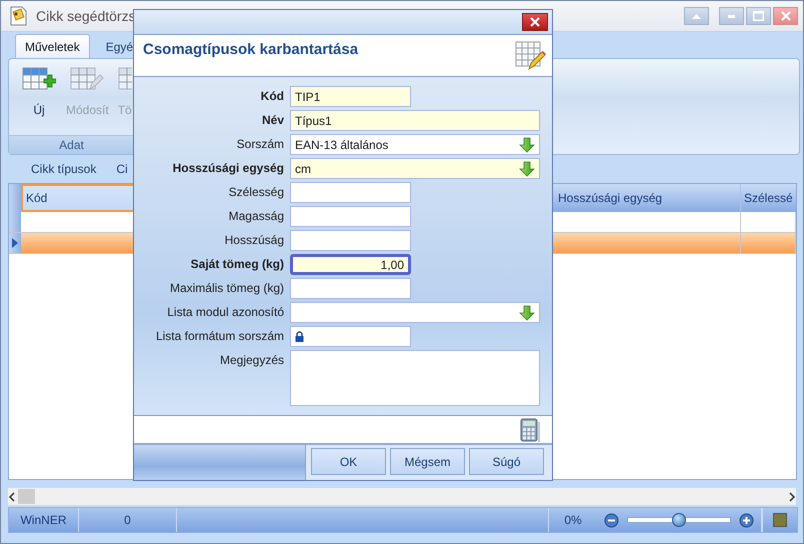 This screenshot has width=804, height=544. Describe the element at coordinates (427, 461) in the screenshot. I see `dialog-button: Mégsem` at that location.